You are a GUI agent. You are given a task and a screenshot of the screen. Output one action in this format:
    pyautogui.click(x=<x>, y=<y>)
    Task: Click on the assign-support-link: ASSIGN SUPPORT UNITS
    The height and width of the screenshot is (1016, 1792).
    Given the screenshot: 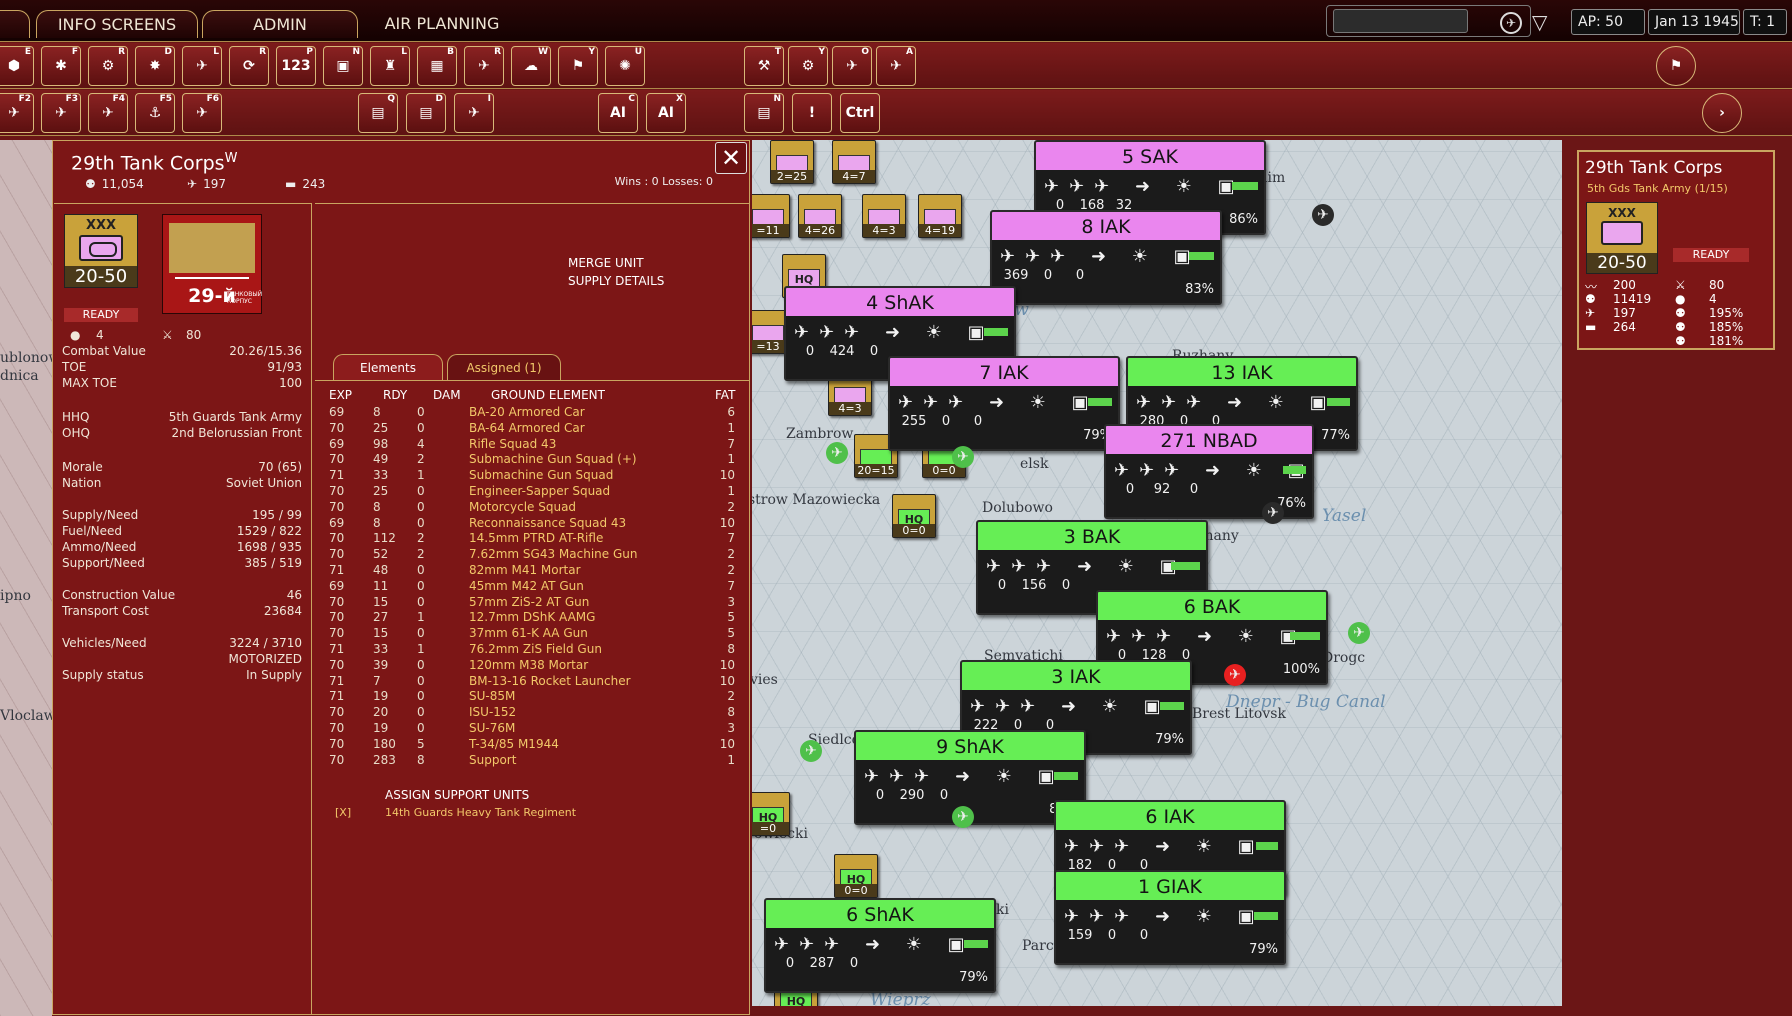 What is the action you would take?
    pyautogui.click(x=457, y=795)
    